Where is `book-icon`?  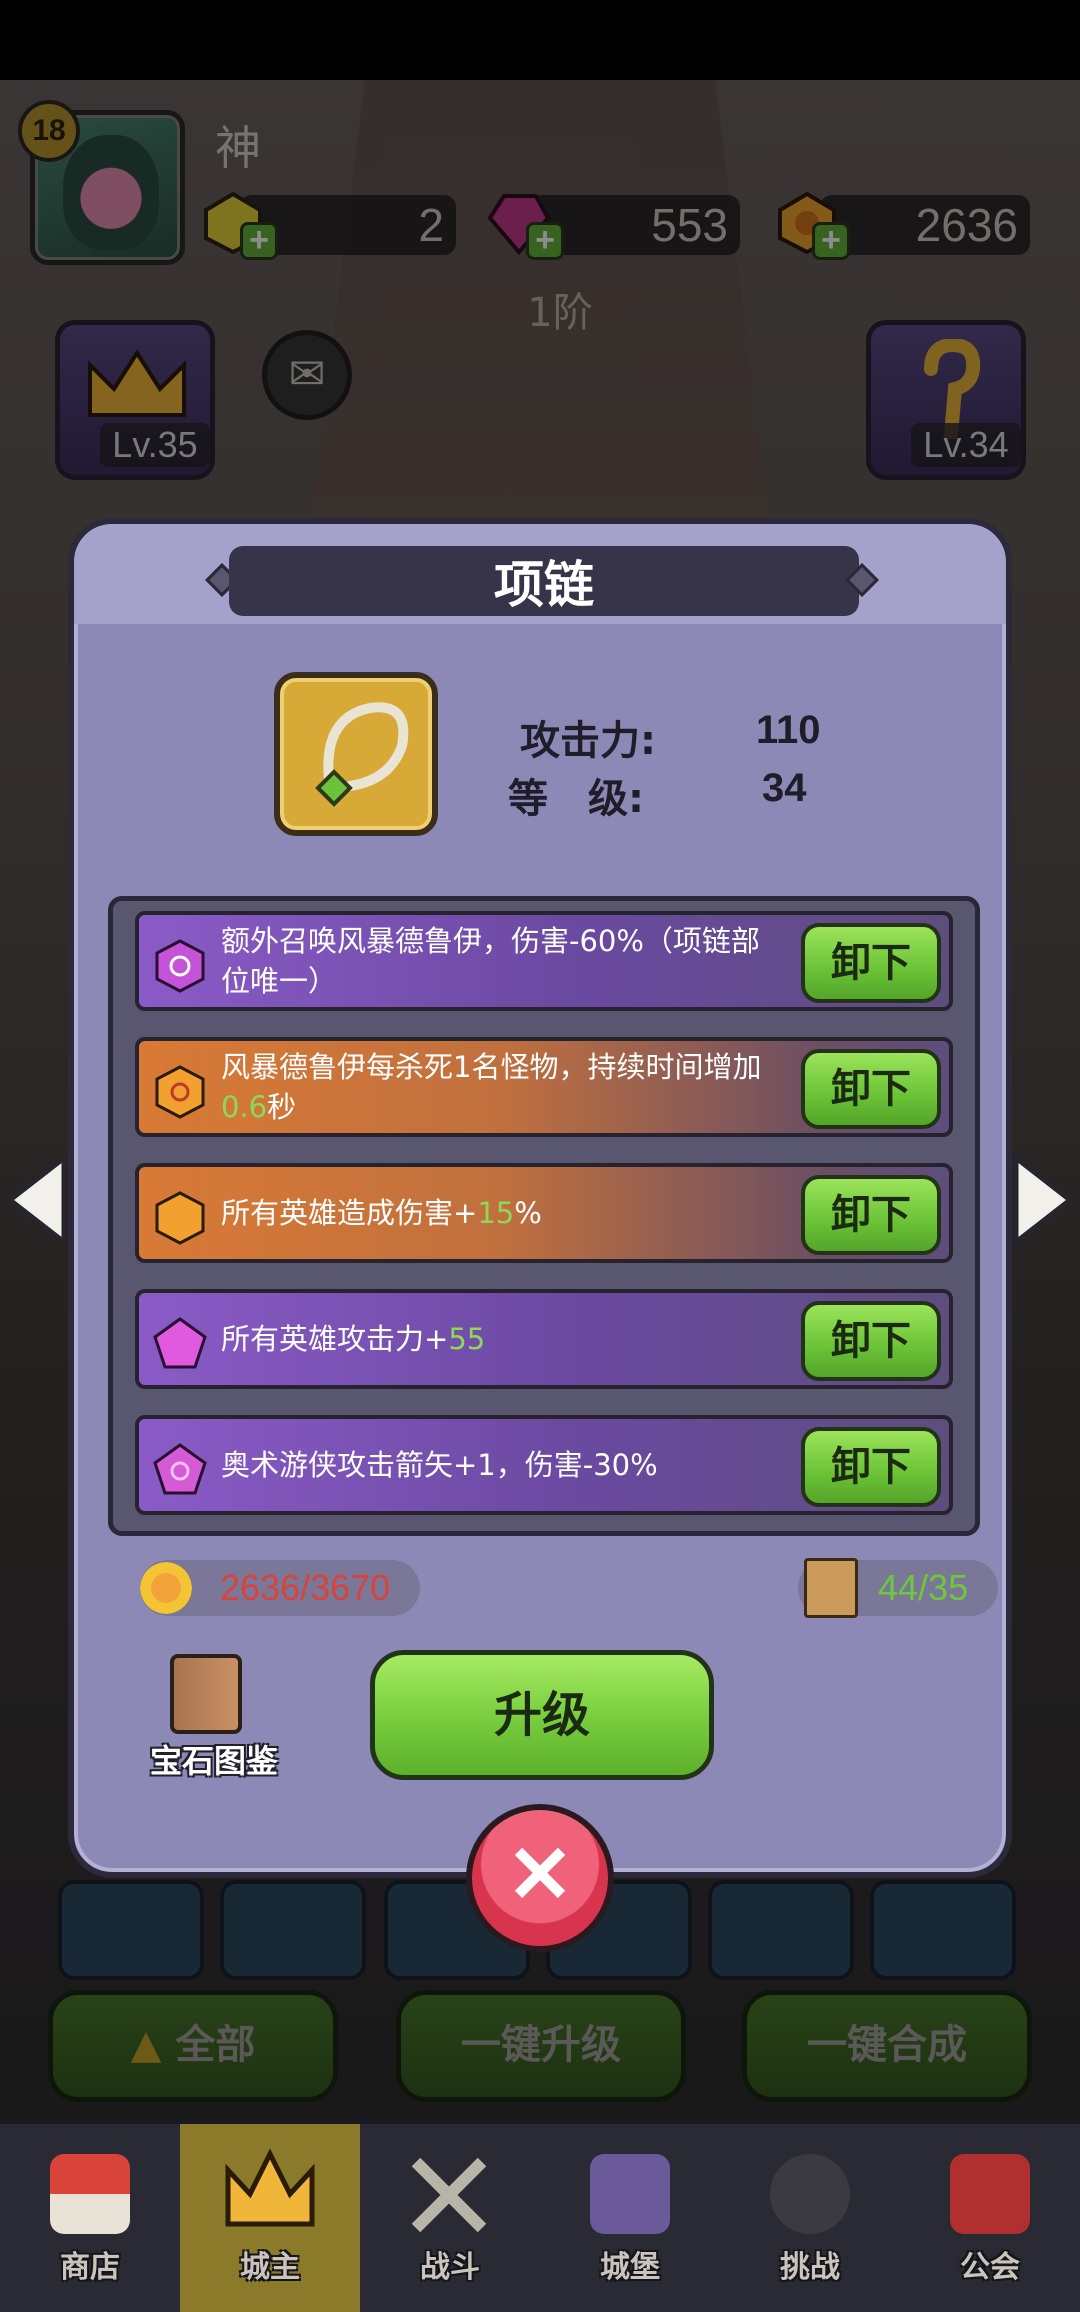 book-icon is located at coordinates (206, 1694).